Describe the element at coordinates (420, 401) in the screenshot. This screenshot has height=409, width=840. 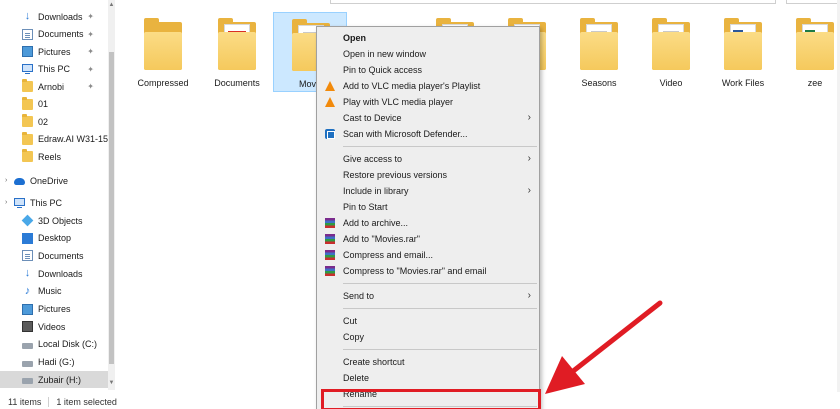
I see `status-bar: 11 items 1 item selected` at that location.